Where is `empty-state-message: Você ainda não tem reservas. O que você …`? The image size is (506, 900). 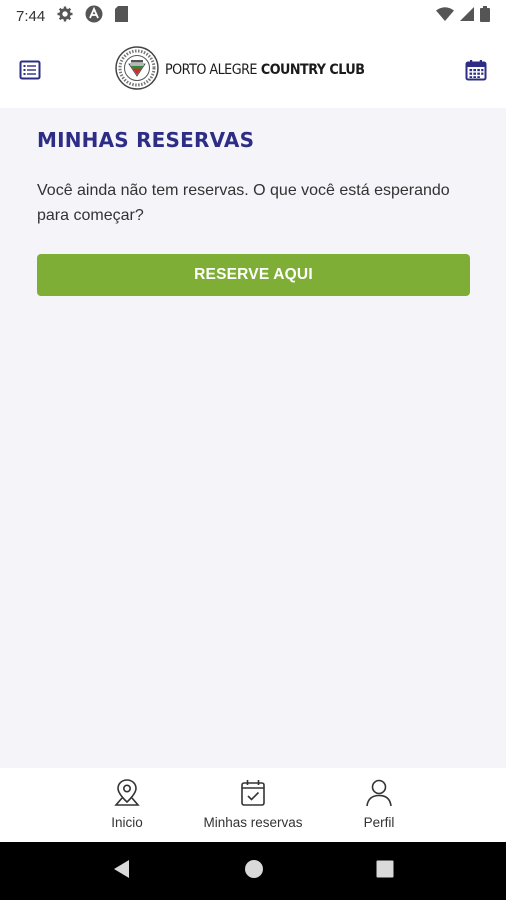
empty-state-message: Você ainda não tem reservas. O que você … is located at coordinates (243, 203).